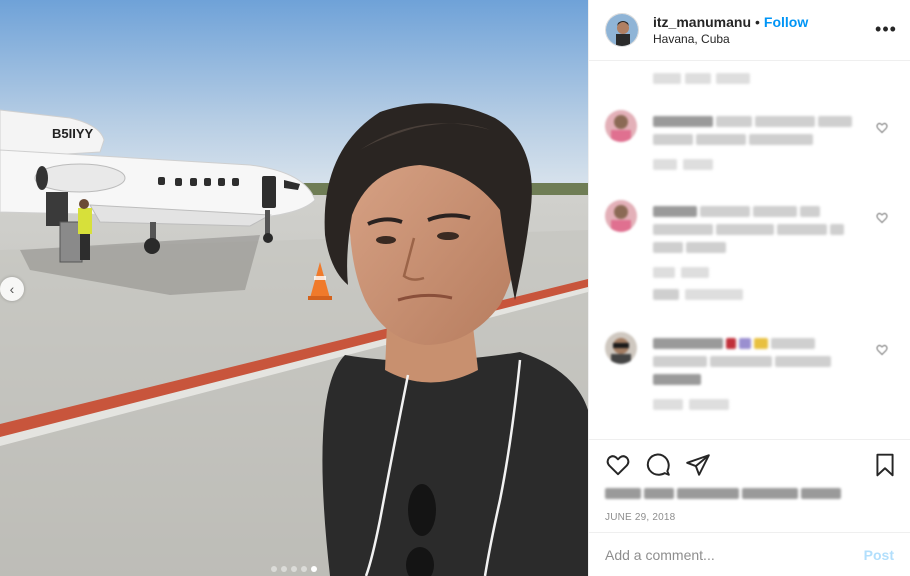 This screenshot has height=576, width=910. I want to click on chevron-left-icon: ‹, so click(12, 289).